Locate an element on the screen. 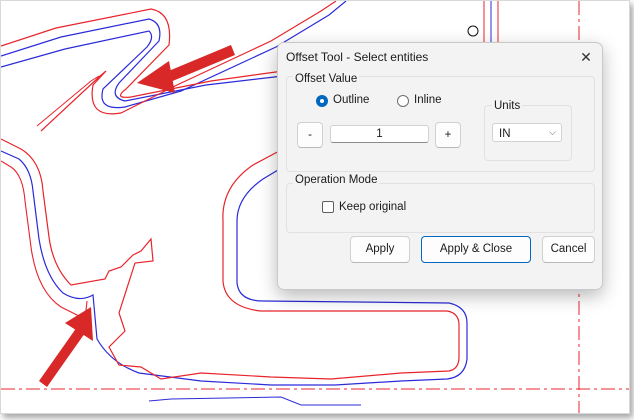 This screenshot has width=634, height=420. keep-original-checkbox is located at coordinates (328, 207).